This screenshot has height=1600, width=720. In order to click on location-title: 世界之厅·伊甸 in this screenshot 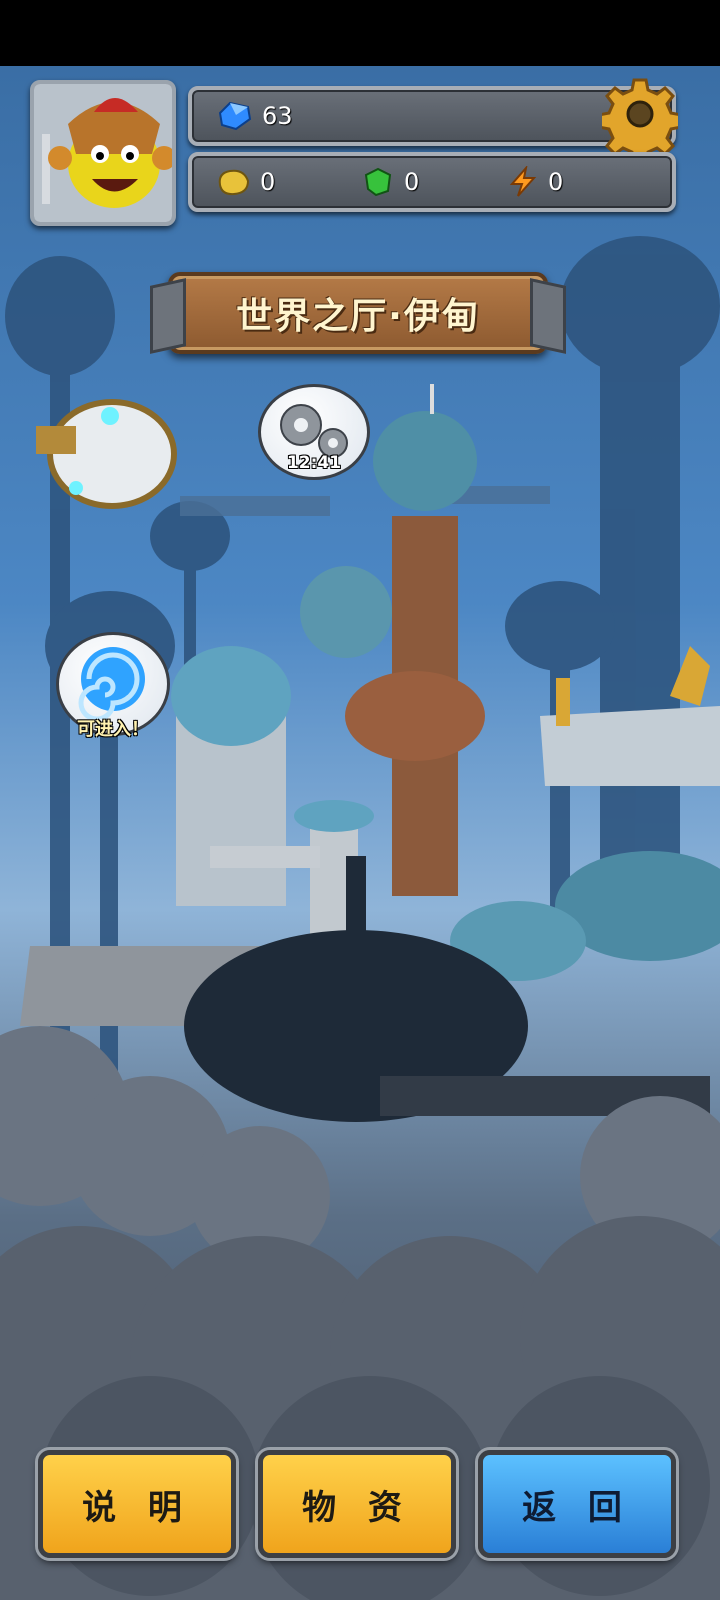, I will do `click(358, 316)`.